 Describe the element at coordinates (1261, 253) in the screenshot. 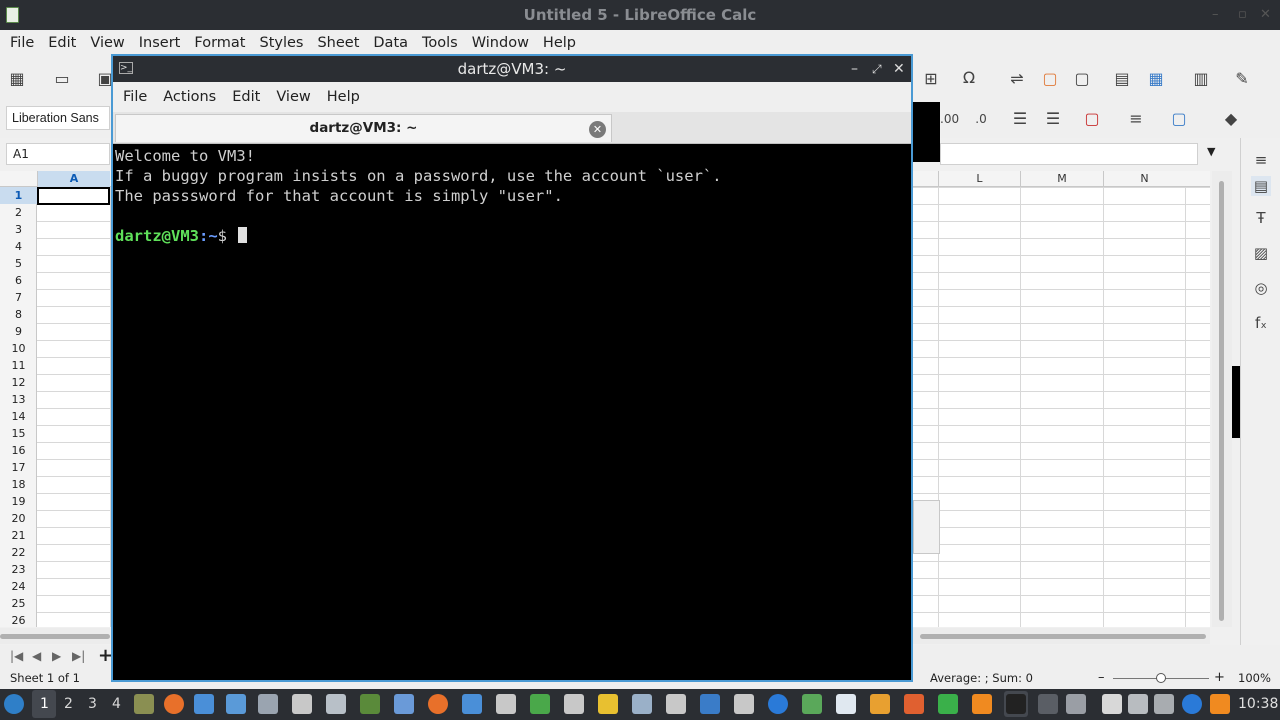

I see `gallery-icon: ▨` at that location.